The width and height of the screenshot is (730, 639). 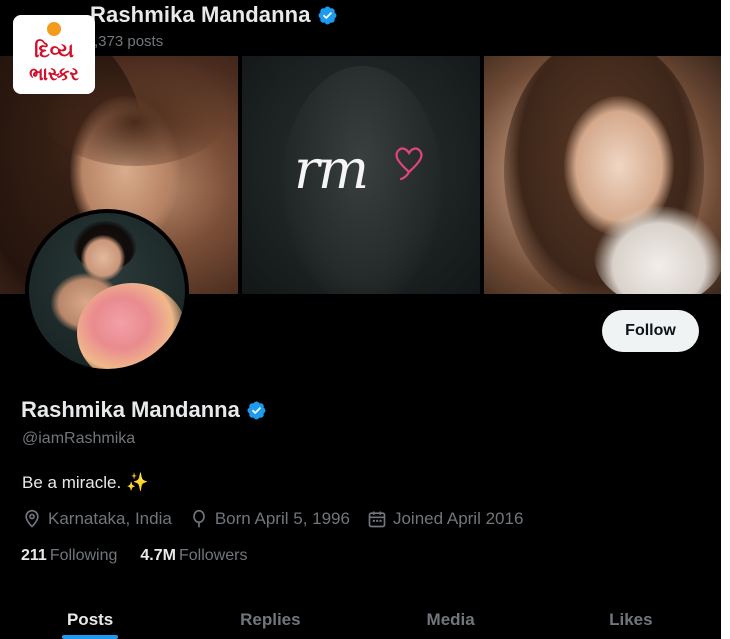 I want to click on following-label: Following, so click(x=83, y=555).